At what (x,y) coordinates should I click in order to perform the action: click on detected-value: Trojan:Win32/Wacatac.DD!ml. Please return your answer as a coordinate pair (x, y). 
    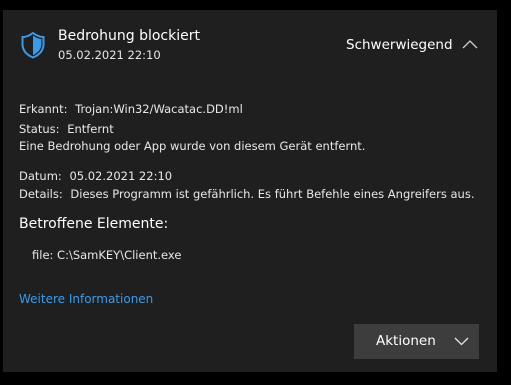
    Looking at the image, I should click on (159, 109).